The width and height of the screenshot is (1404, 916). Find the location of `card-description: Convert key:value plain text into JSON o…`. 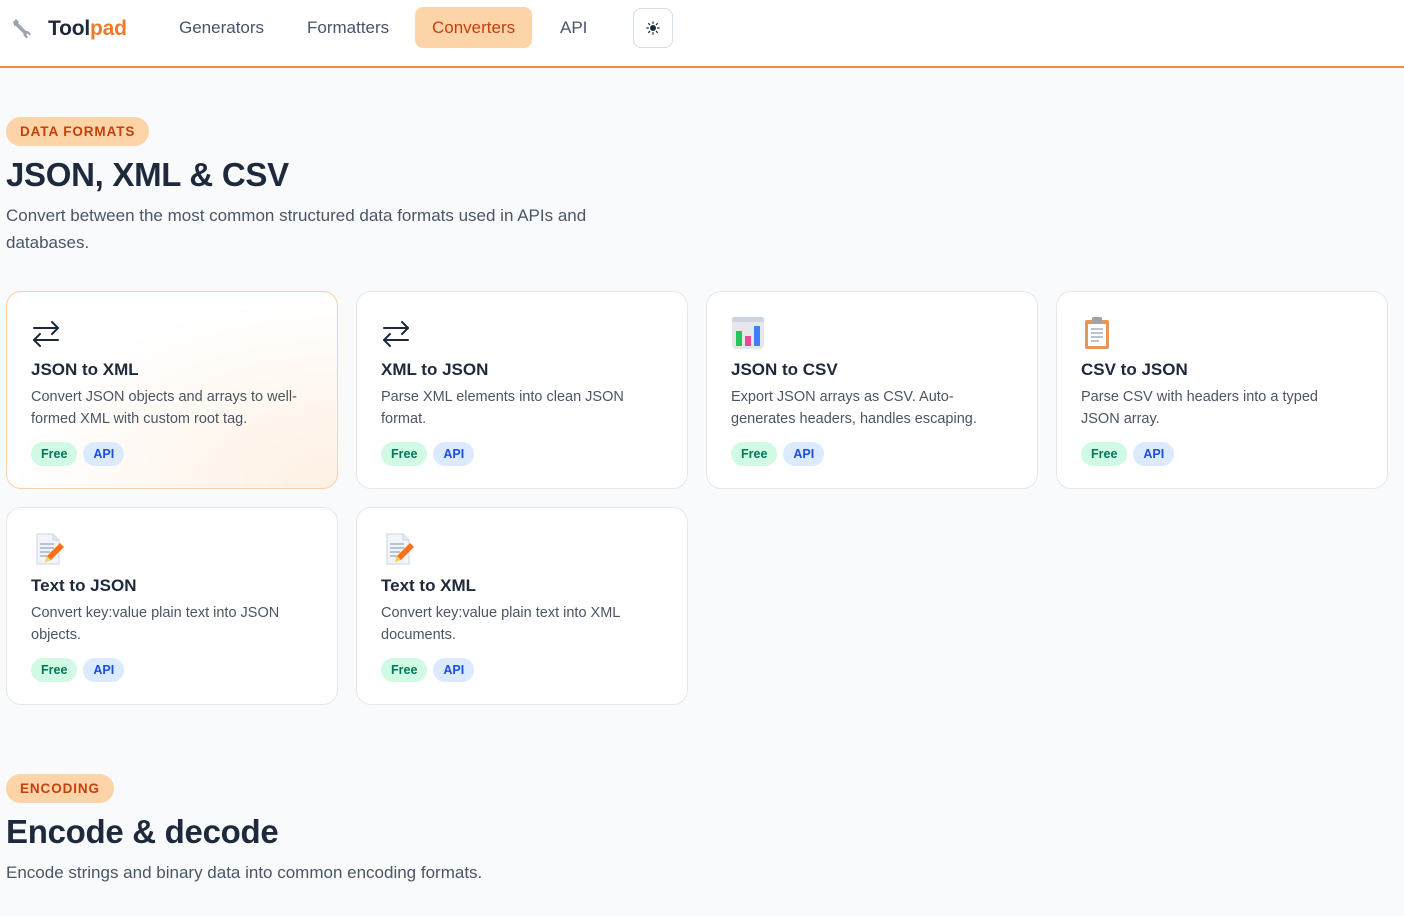

card-description: Convert key:value plain text into JSON o… is located at coordinates (178, 624).